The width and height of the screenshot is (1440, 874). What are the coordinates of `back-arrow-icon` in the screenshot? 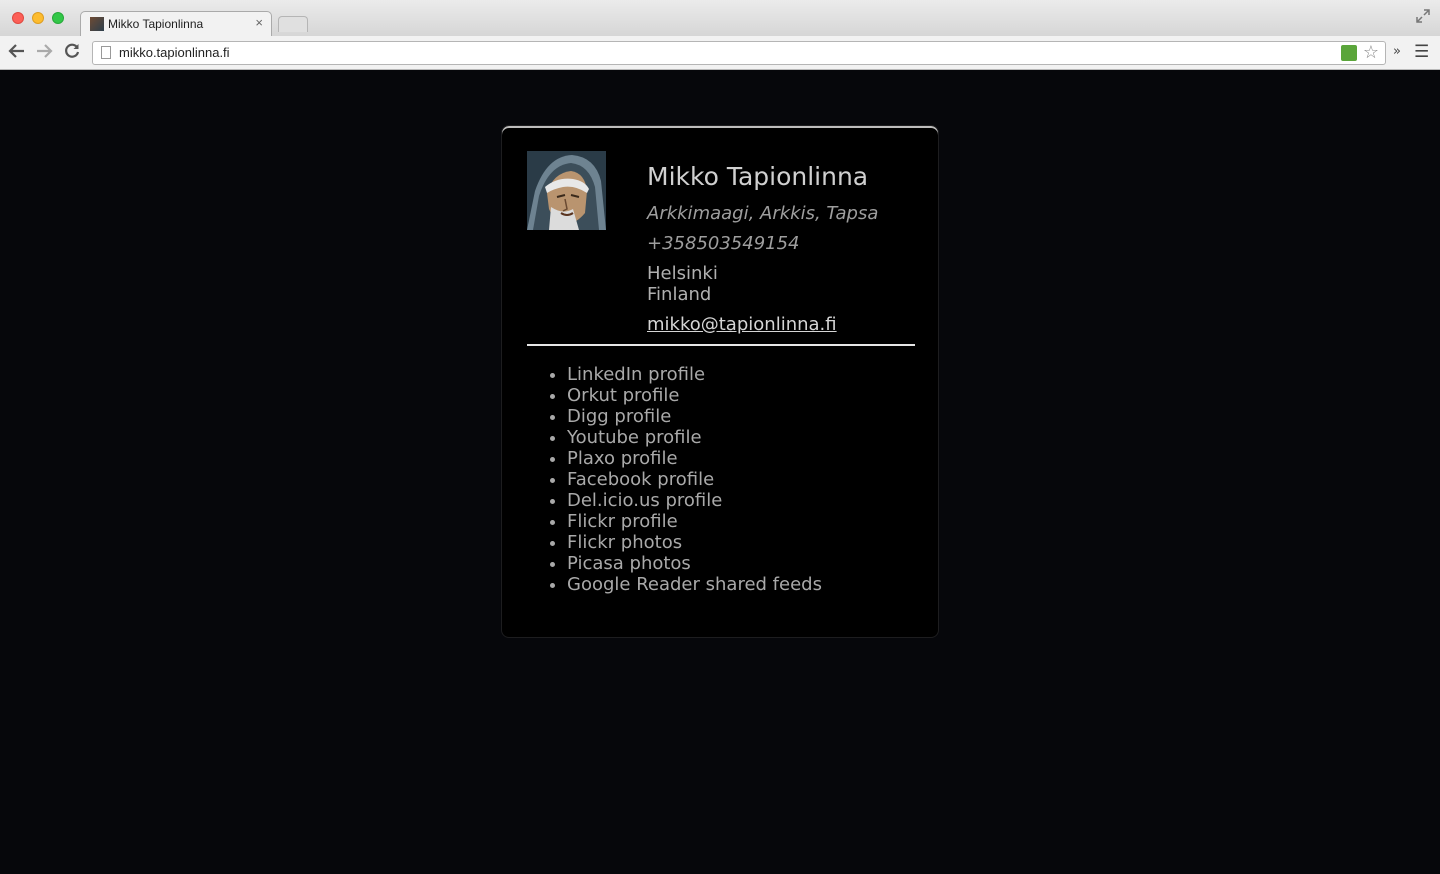 It's located at (17, 53).